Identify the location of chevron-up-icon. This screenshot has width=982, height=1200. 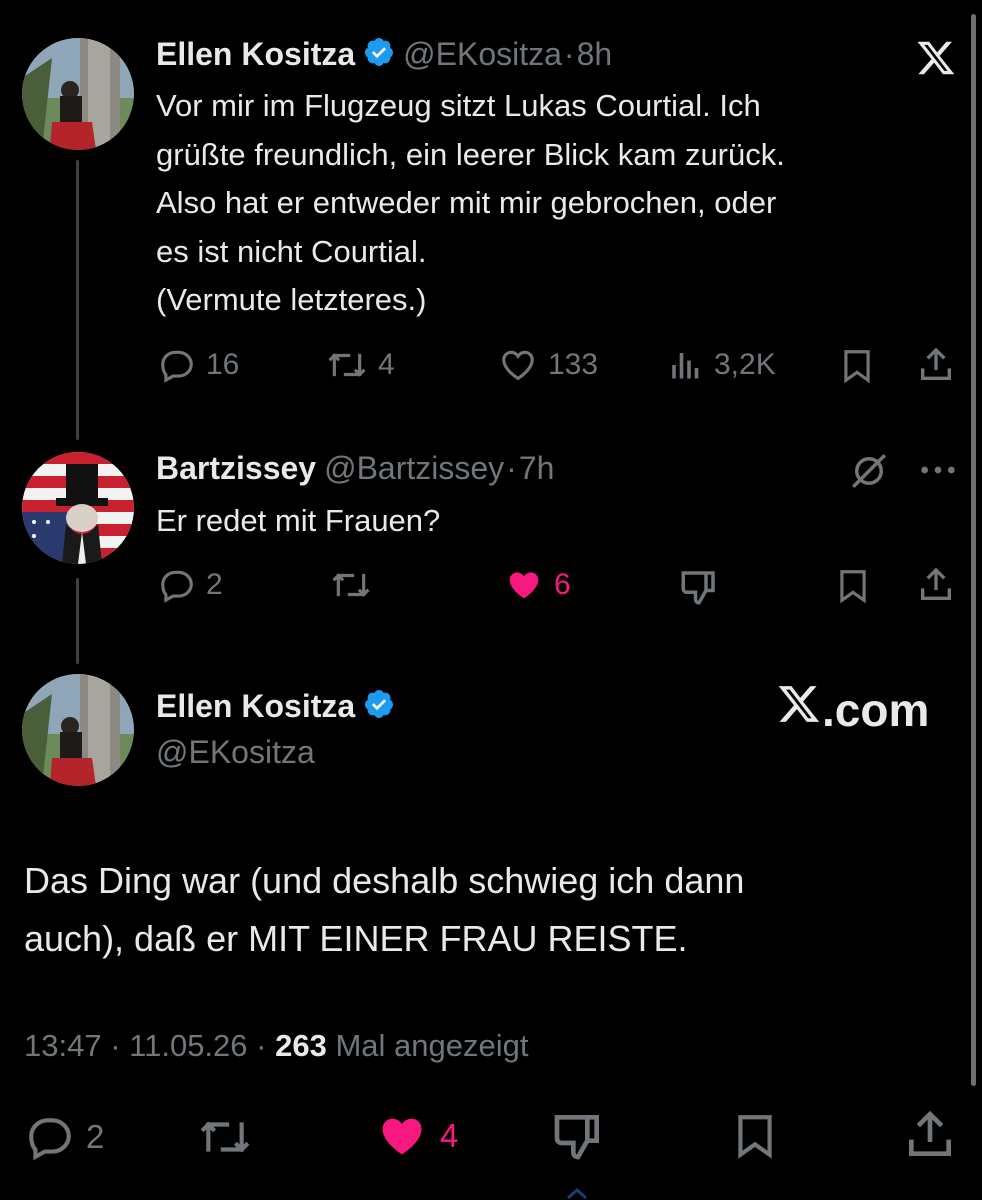
(577, 1193).